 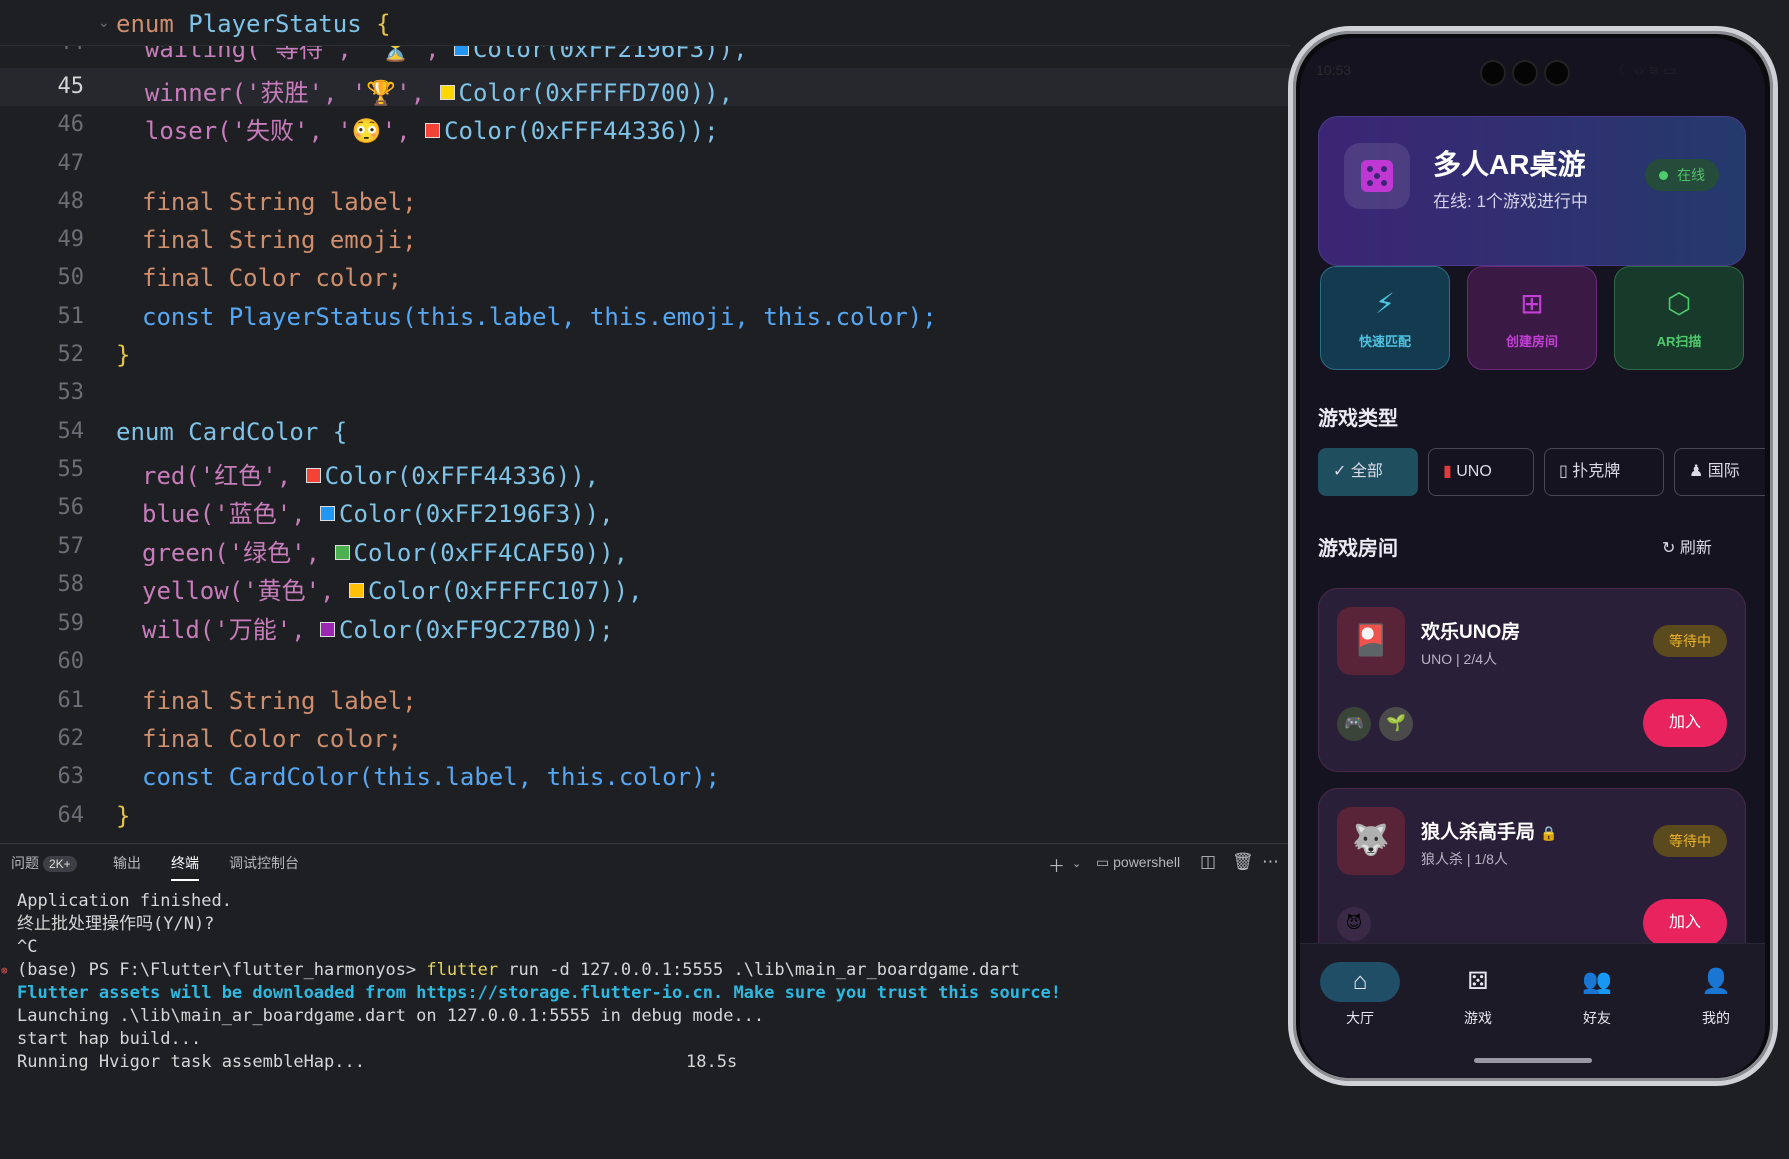 I want to click on line-number: 62, so click(x=71, y=738).